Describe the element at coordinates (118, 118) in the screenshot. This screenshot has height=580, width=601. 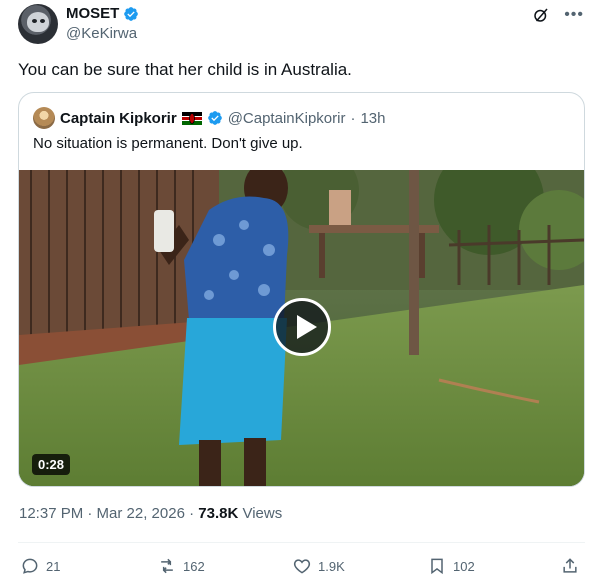
I see `quoted-display-name: Captain Kipkorir` at that location.